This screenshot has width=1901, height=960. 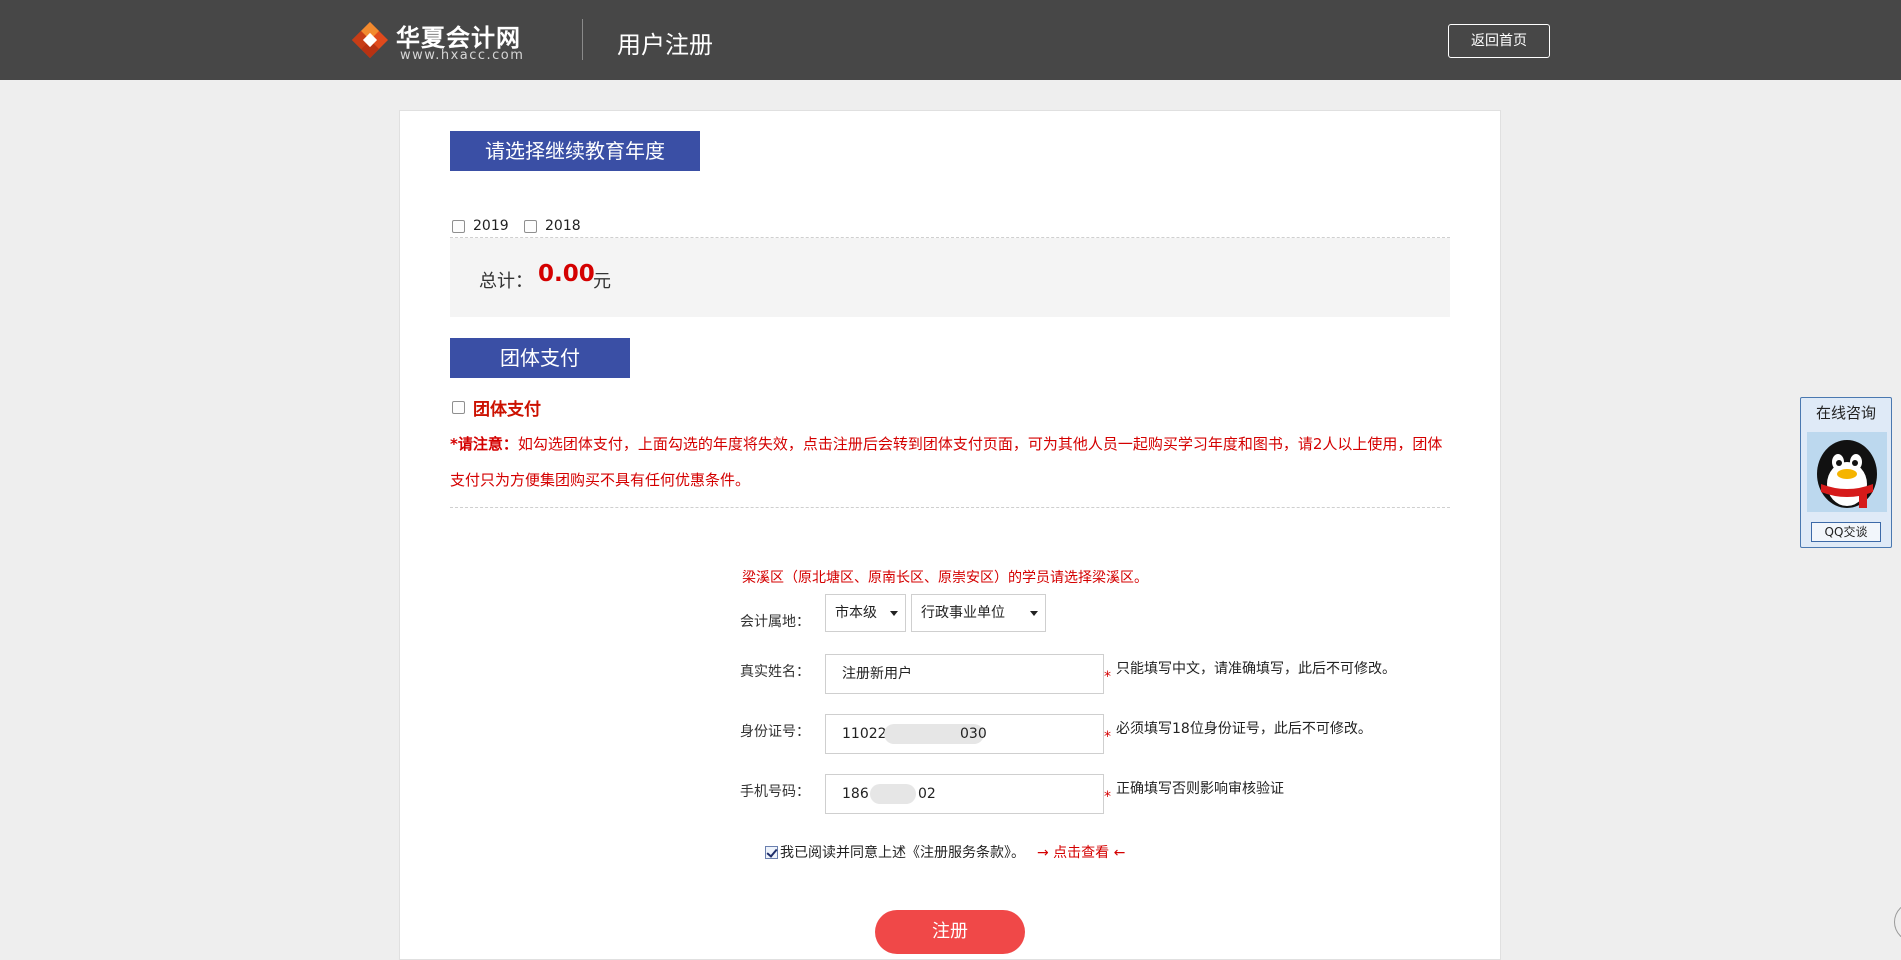 I want to click on phone-start: 186, so click(x=855, y=794).